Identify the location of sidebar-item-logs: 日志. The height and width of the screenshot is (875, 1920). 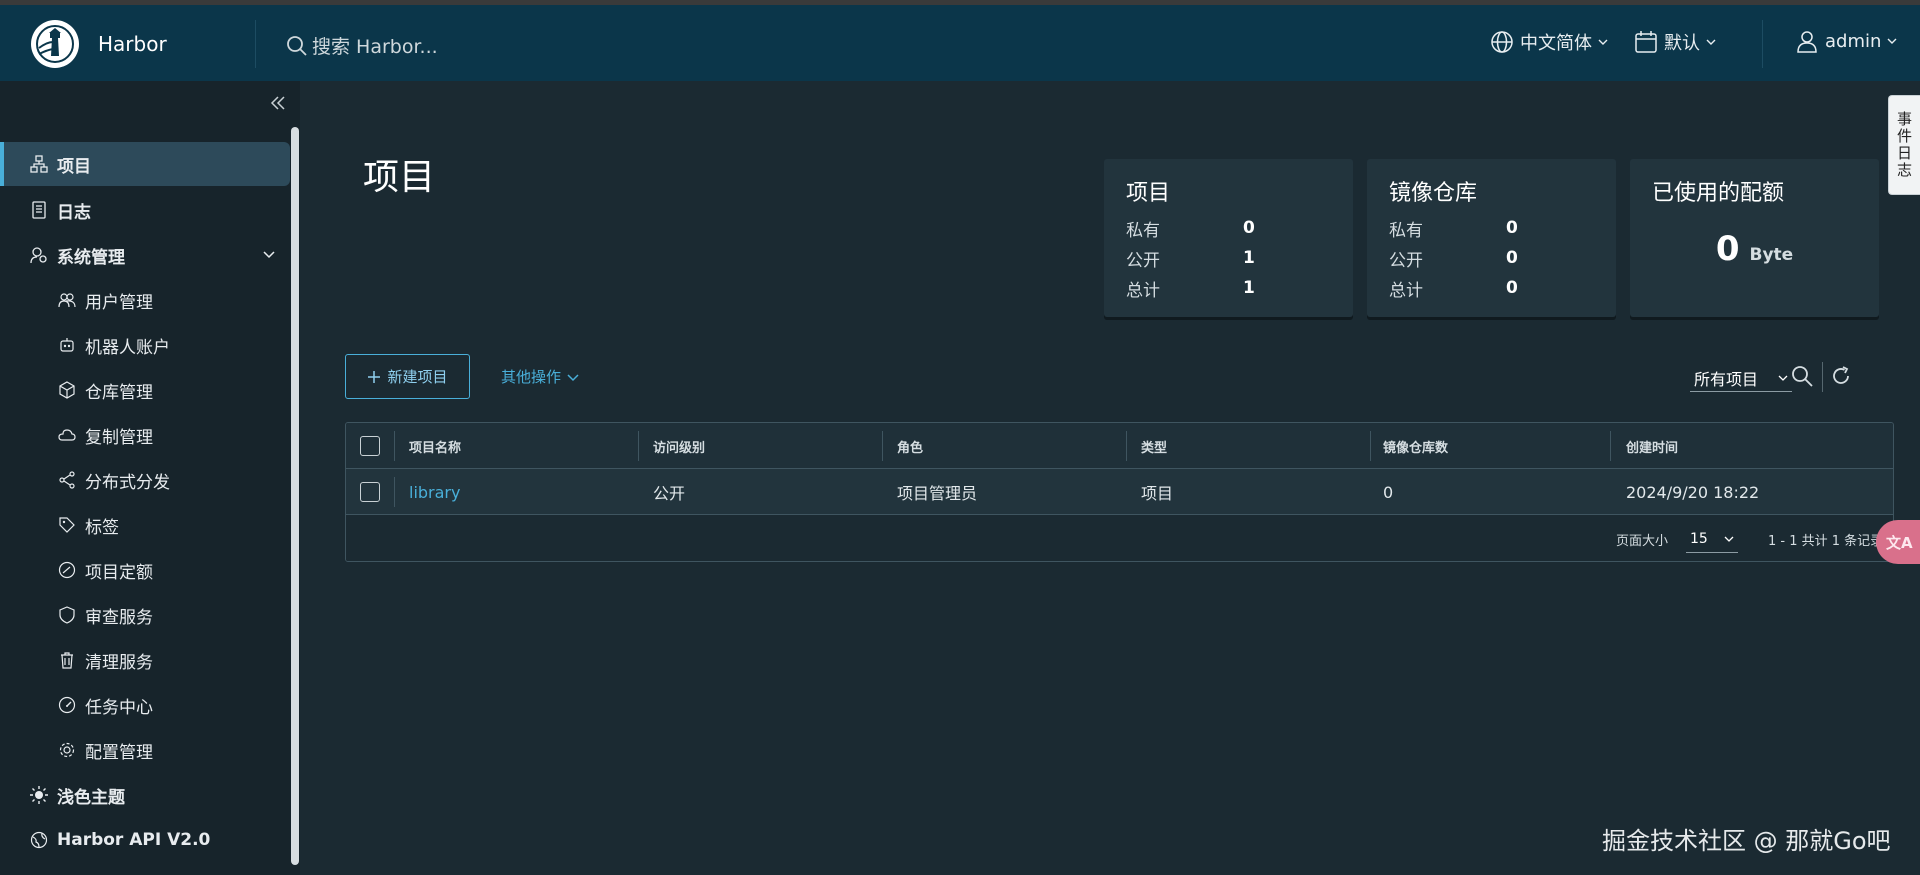
(145, 210).